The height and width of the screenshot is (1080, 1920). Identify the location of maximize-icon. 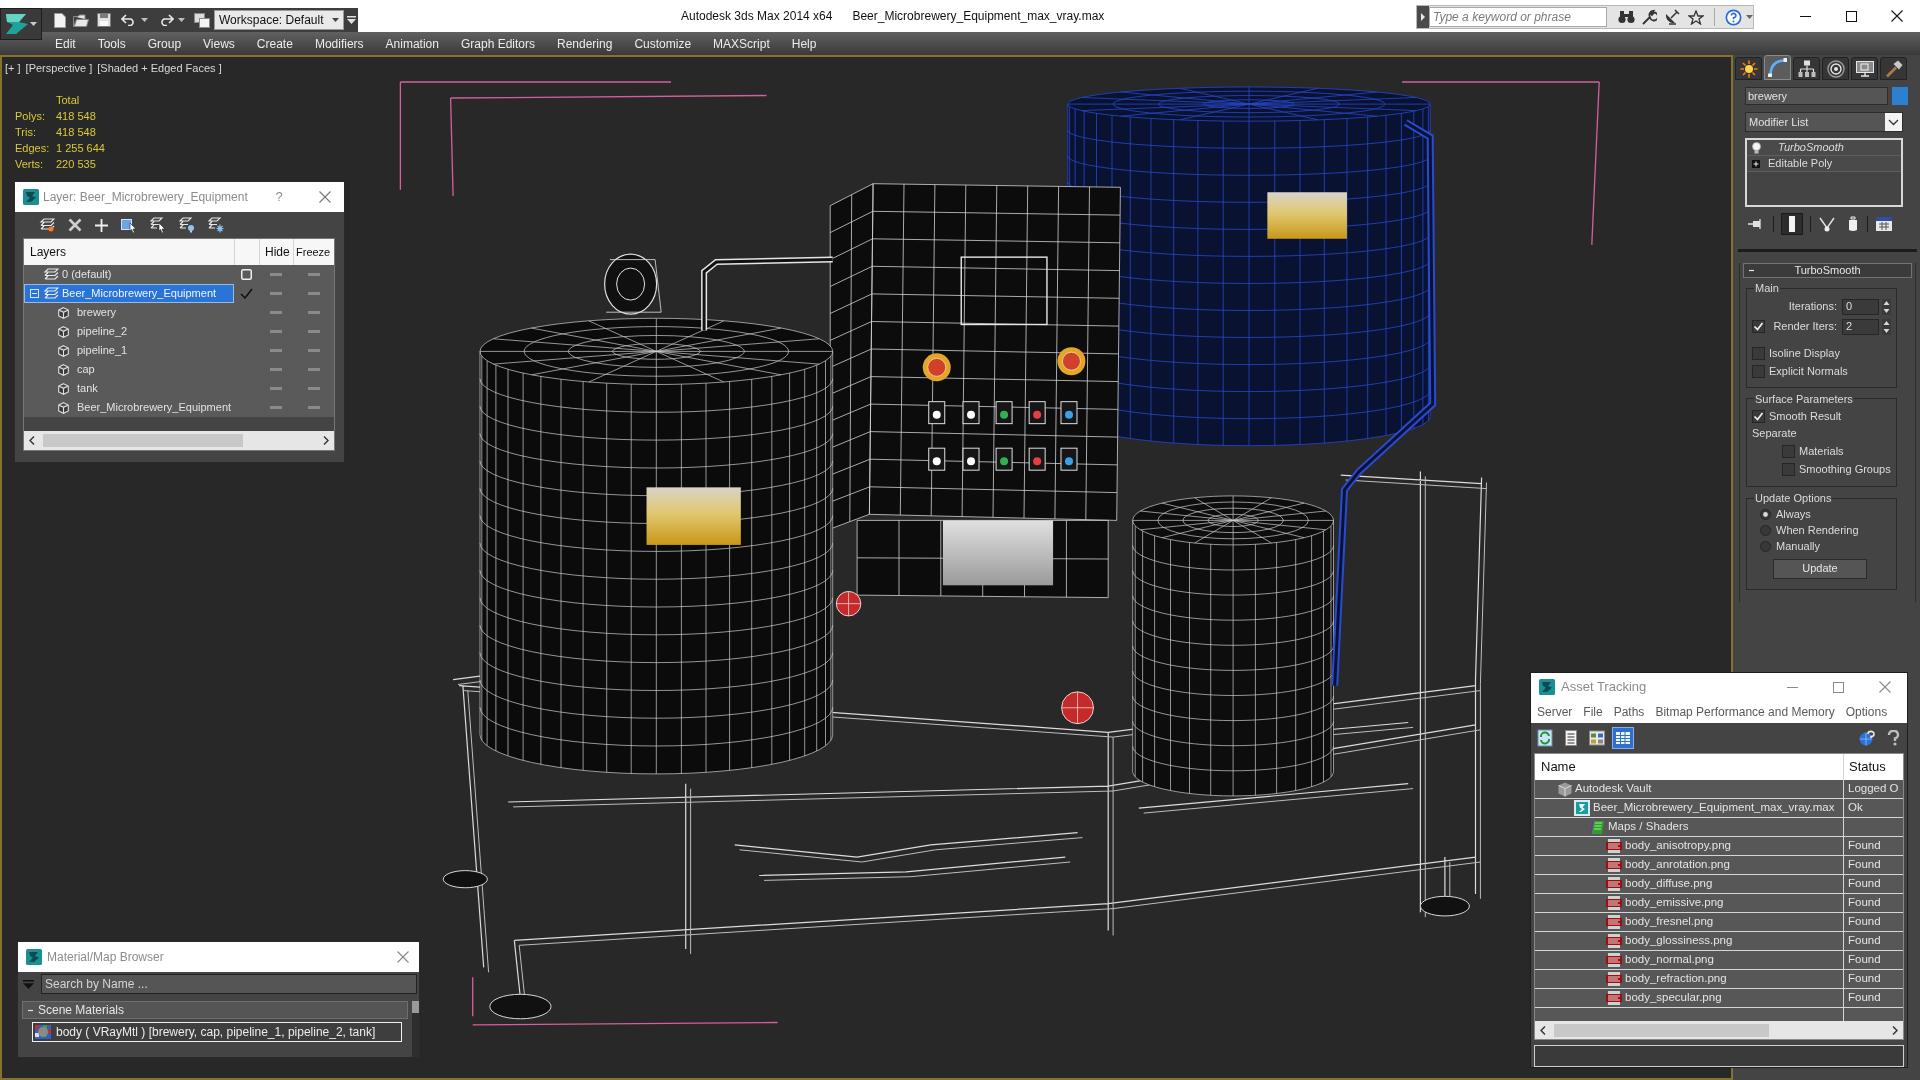
(1851, 16).